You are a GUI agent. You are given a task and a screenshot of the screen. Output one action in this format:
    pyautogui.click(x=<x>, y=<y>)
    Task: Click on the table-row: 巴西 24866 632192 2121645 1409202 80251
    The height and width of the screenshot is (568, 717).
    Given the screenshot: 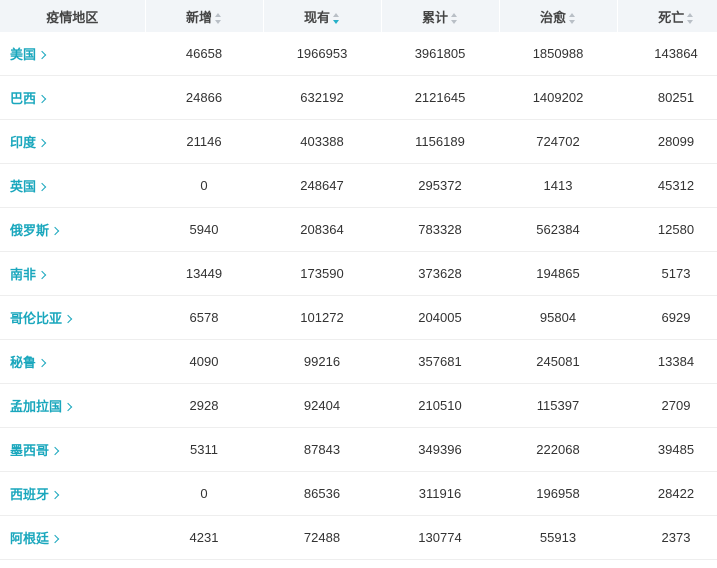 What is the action you would take?
    pyautogui.click(x=358, y=97)
    